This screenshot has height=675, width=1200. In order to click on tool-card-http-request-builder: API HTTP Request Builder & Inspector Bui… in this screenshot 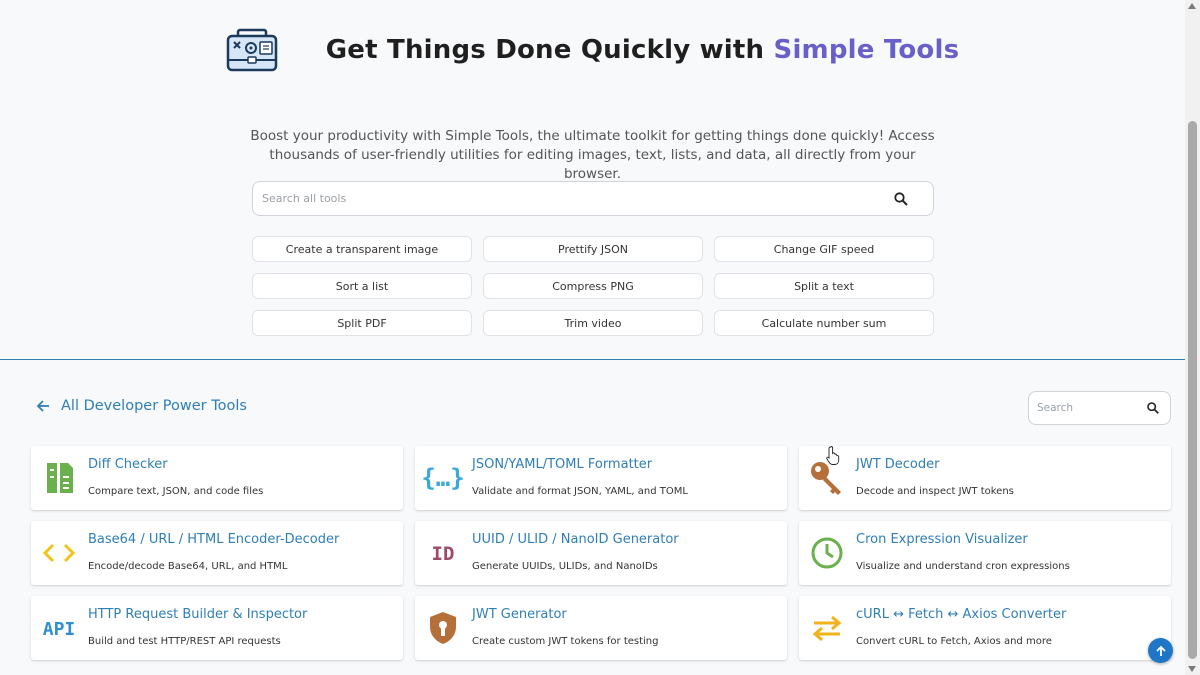, I will do `click(217, 628)`.